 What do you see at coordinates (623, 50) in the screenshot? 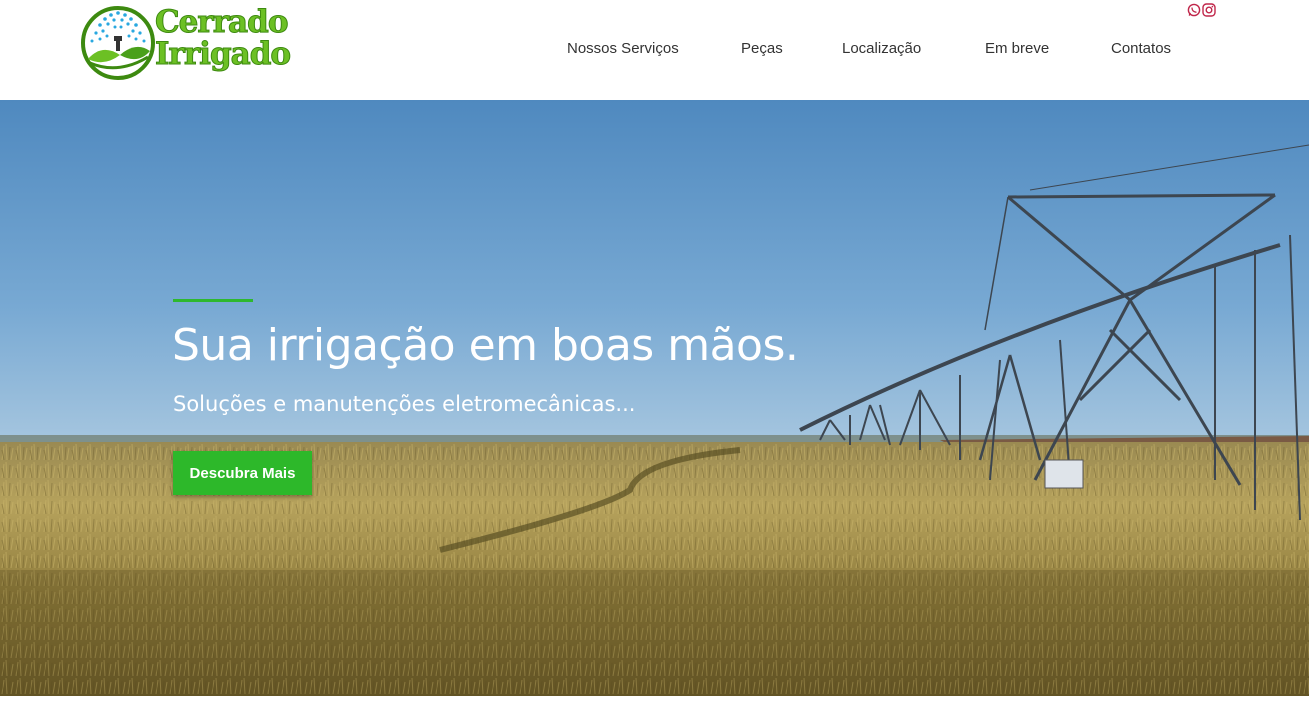
I see `nav-item-nossos-servicos: Nossos Serviços` at bounding box center [623, 50].